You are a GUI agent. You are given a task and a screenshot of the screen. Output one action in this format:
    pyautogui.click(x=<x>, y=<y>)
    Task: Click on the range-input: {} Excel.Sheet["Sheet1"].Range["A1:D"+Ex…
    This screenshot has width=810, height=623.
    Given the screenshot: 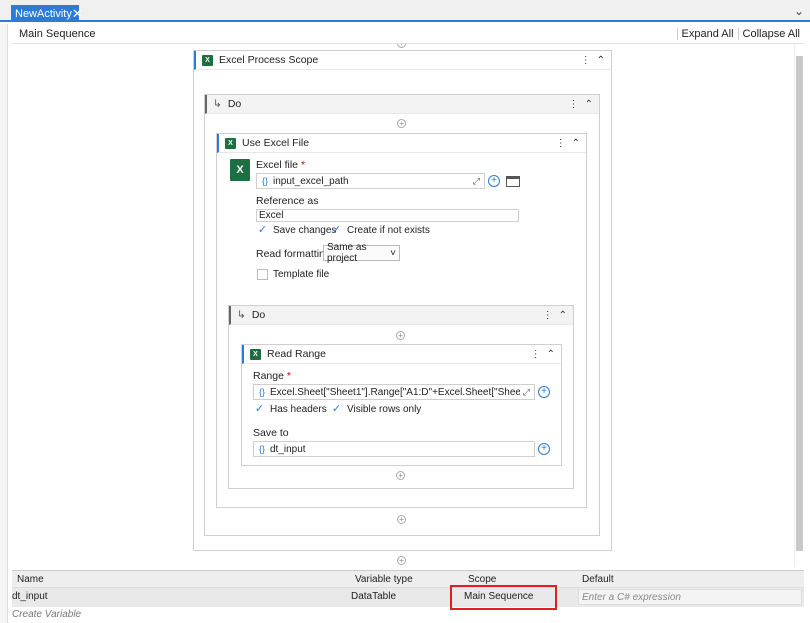 What is the action you would take?
    pyautogui.click(x=394, y=392)
    